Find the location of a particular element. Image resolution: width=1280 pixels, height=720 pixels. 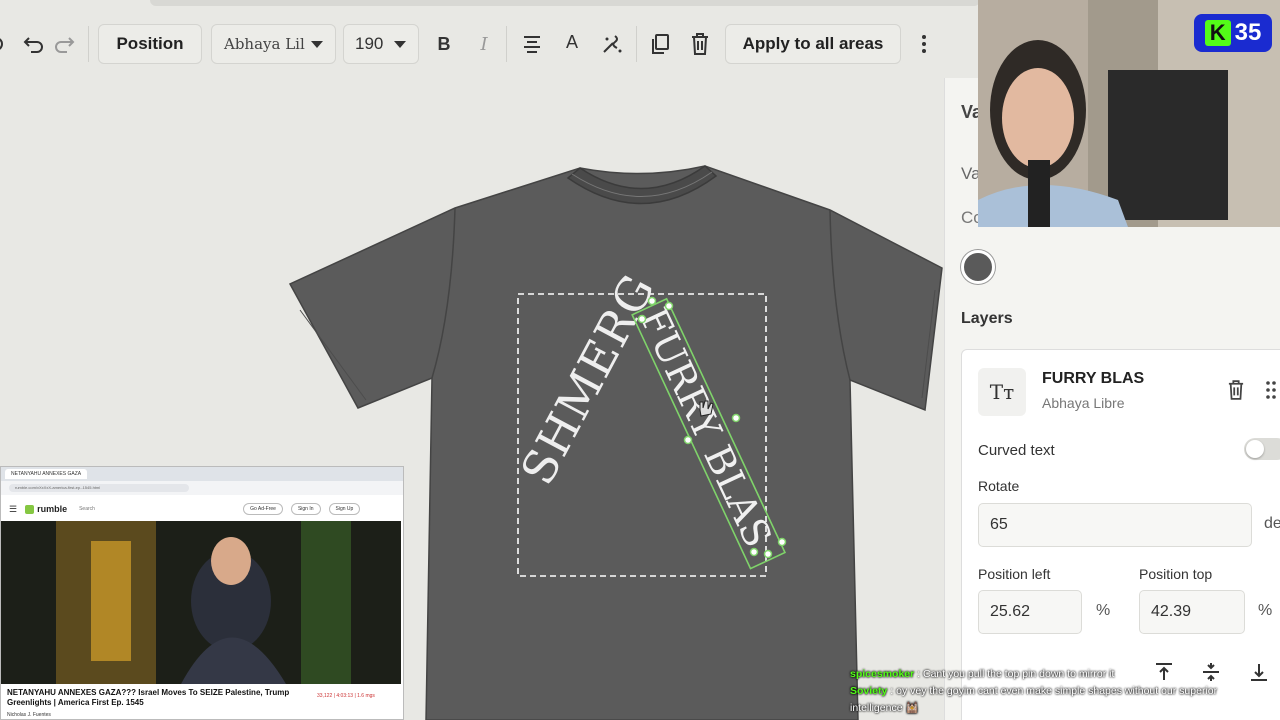

align-center-icon is located at coordinates (532, 44).